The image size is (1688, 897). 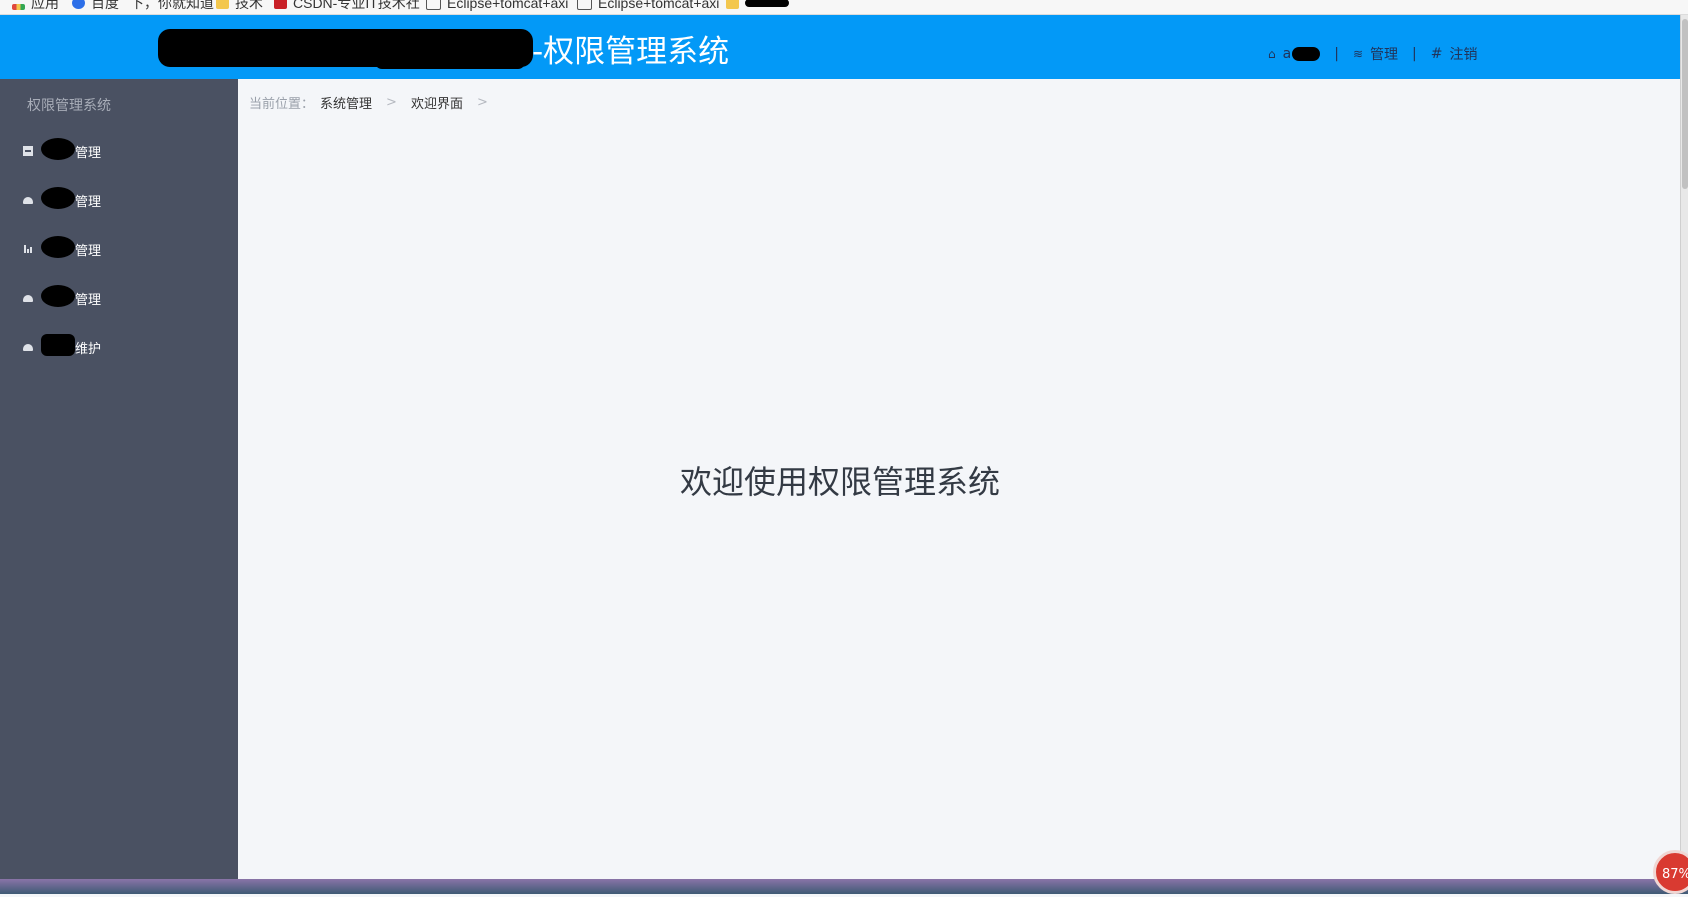 I want to click on hash-icon: #, so click(x=1436, y=54).